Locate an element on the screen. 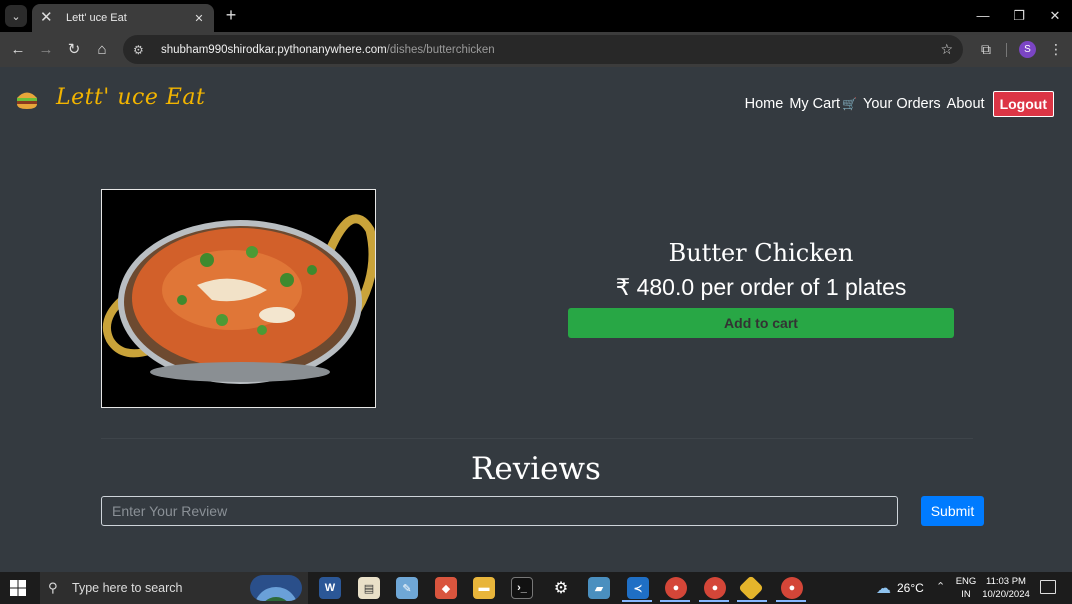 The height and width of the screenshot is (604, 1072). paint3d-icon: ◆ is located at coordinates (446, 588).